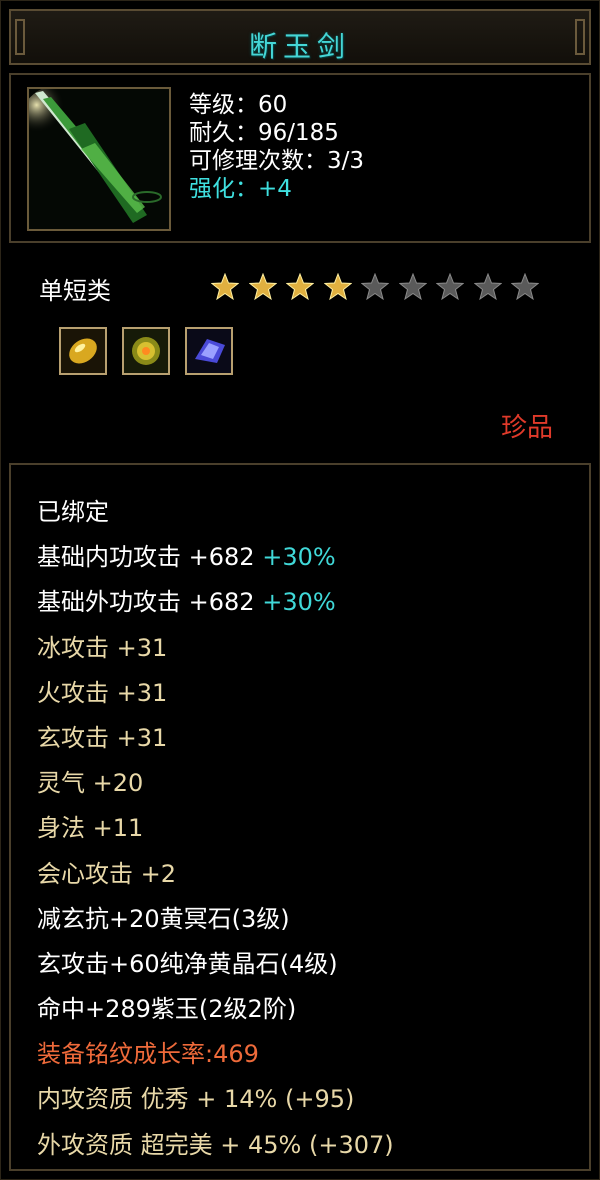  Describe the element at coordinates (118, 828) in the screenshot. I see `agility-value: +11` at that location.